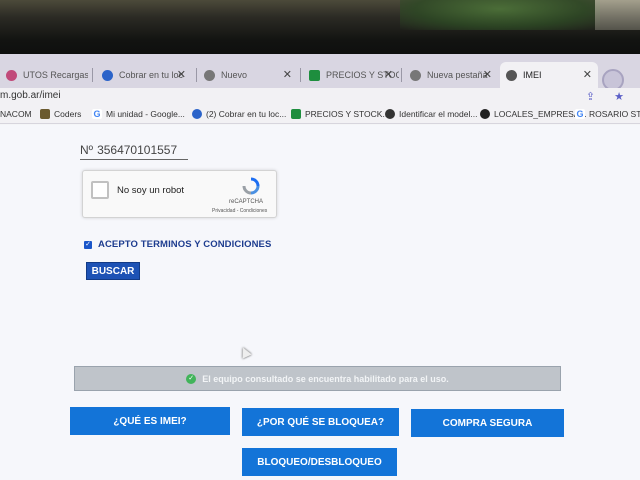 The image size is (640, 480). I want to click on captcha-checkbox, so click(100, 190).